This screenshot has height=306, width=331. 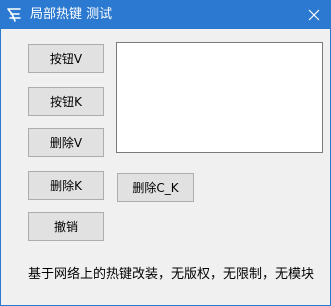 What do you see at coordinates (171, 274) in the screenshot?
I see `status-label: 基于网络上的热键改装，无版权，无限制，无模块` at bounding box center [171, 274].